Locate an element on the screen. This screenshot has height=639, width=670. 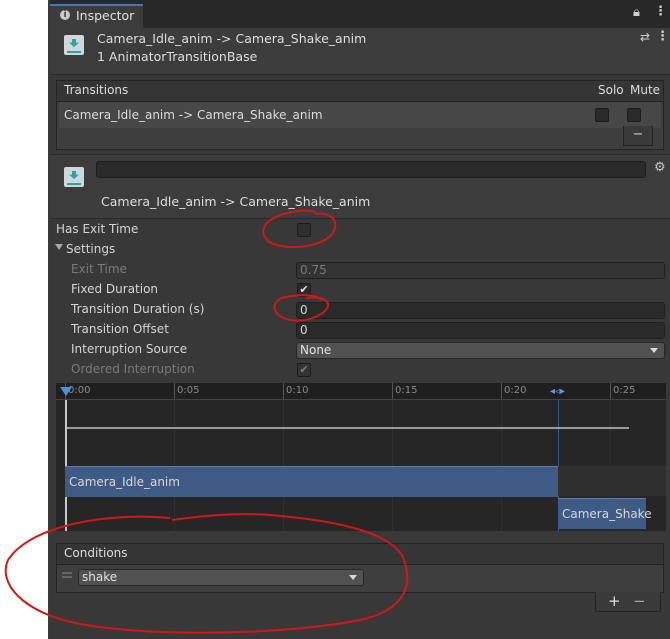
annotation-circle-duration is located at coordinates (301, 308).